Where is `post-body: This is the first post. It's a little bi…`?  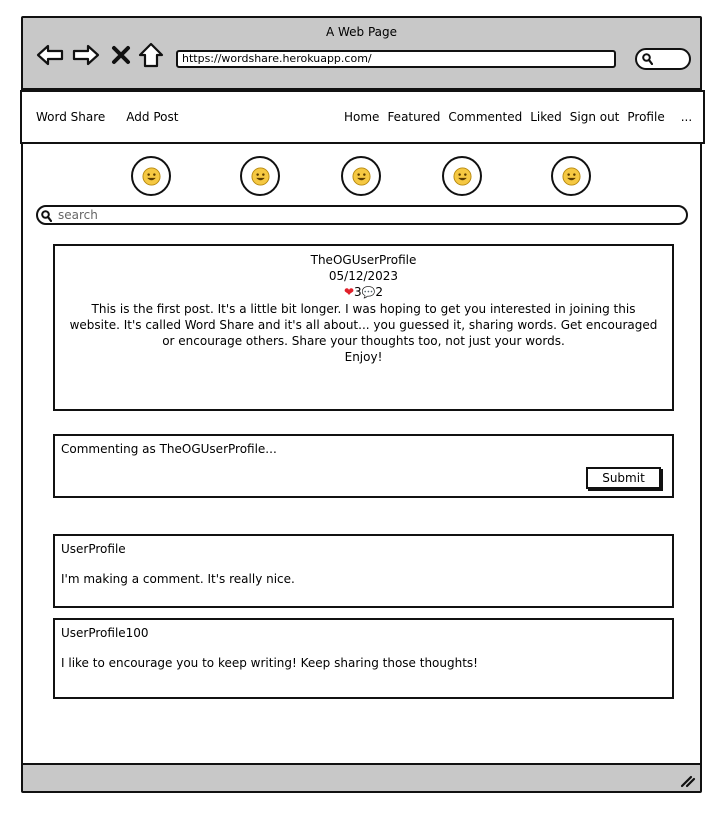 post-body: This is the first post. It's a little bi… is located at coordinates (363, 325).